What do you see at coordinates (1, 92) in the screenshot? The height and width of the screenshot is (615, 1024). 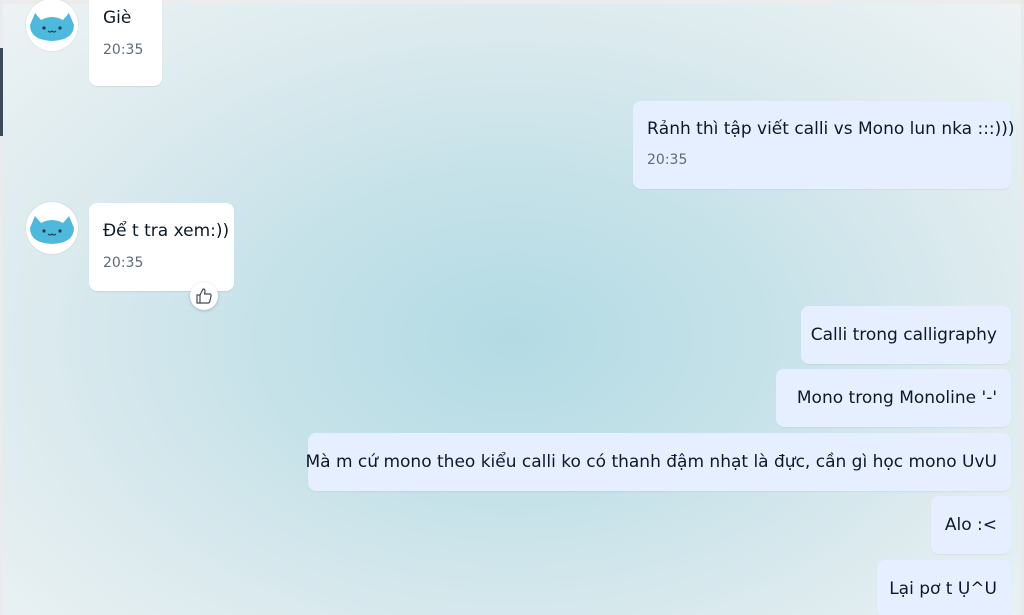 I see `sidebar-indicator` at bounding box center [1, 92].